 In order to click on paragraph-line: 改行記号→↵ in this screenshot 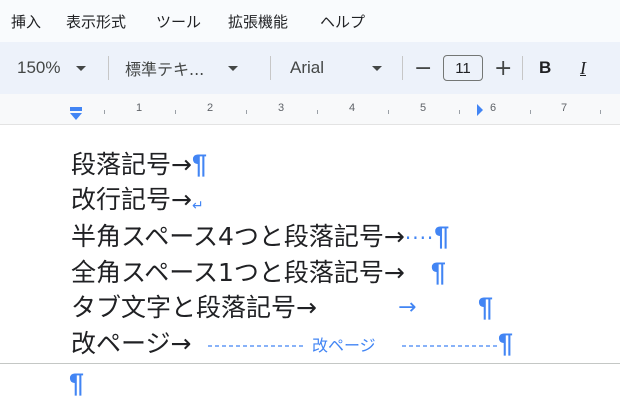, I will do `click(137, 200)`.